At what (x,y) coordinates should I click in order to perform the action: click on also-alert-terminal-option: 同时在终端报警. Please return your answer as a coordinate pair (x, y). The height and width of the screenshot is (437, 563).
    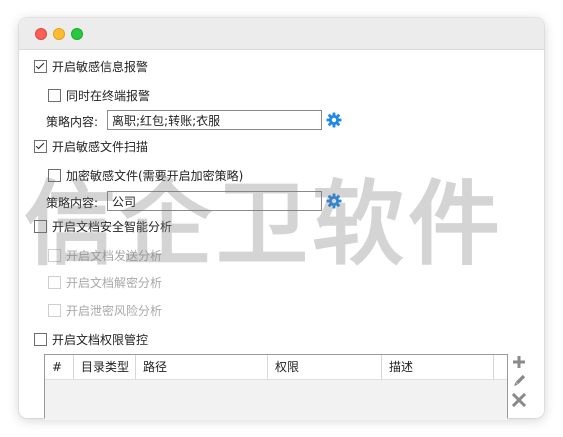
    Looking at the image, I should click on (99, 95).